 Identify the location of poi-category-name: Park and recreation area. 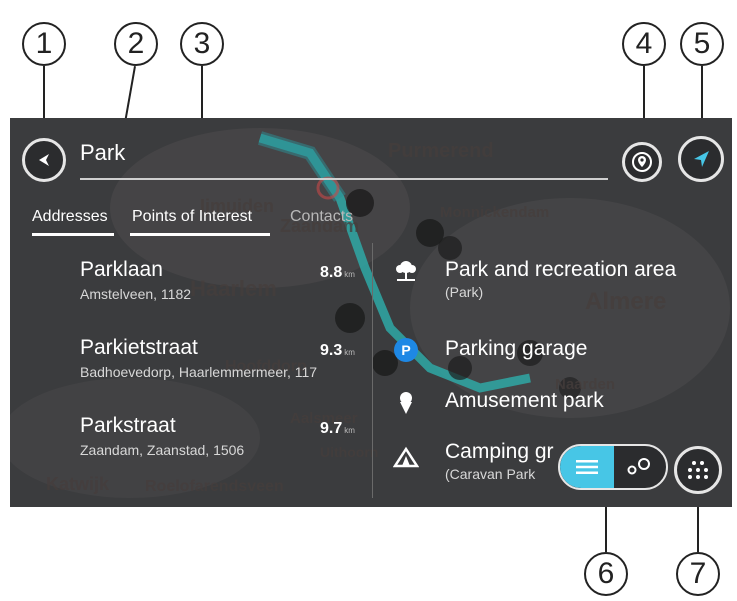
(561, 269).